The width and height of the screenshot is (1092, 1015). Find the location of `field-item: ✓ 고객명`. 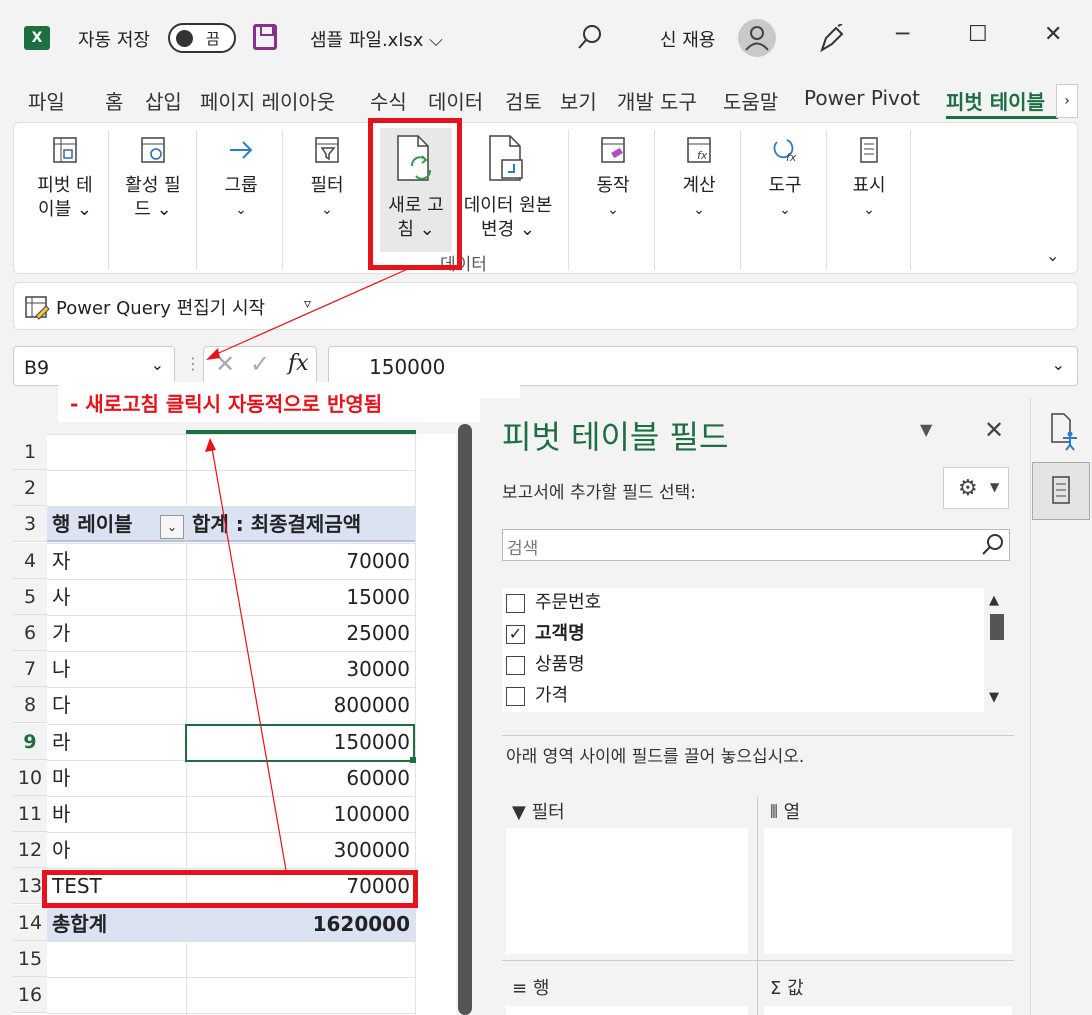

field-item: ✓ 고객명 is located at coordinates (545, 632).